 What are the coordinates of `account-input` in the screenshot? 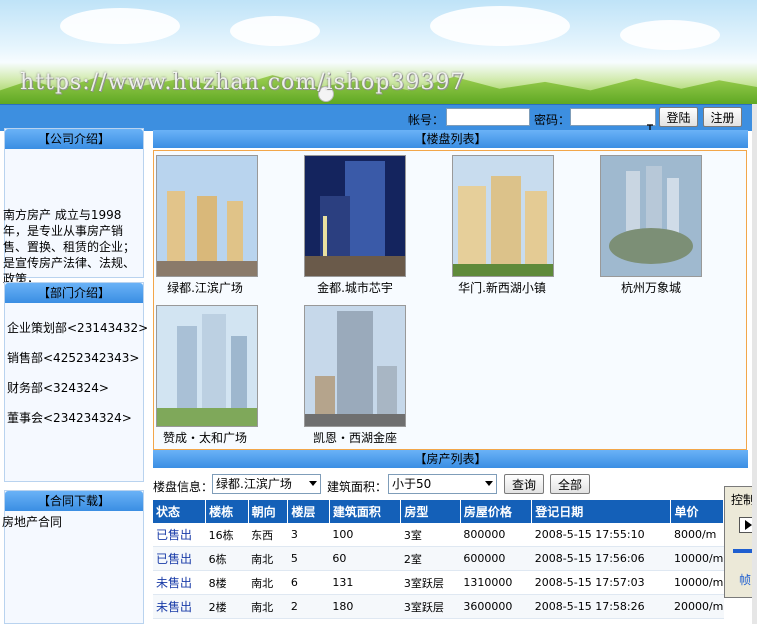 It's located at (488, 117).